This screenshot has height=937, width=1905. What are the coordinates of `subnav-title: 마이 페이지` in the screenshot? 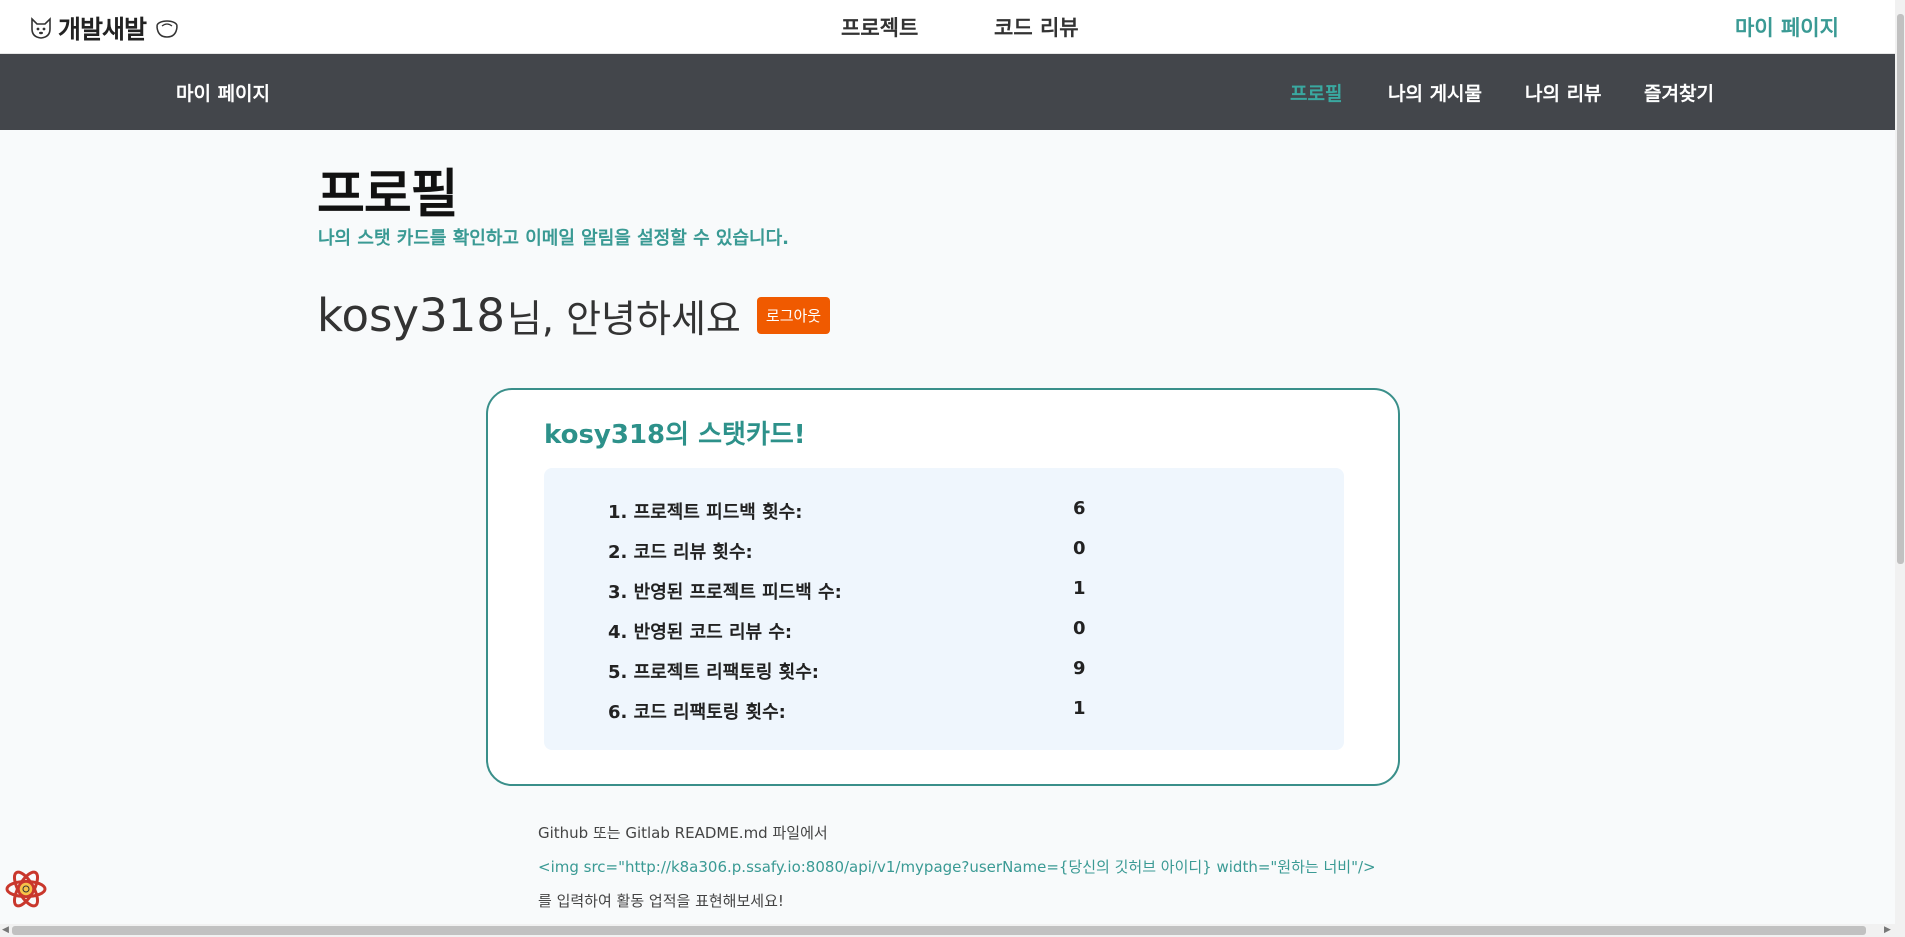 It's located at (223, 94).